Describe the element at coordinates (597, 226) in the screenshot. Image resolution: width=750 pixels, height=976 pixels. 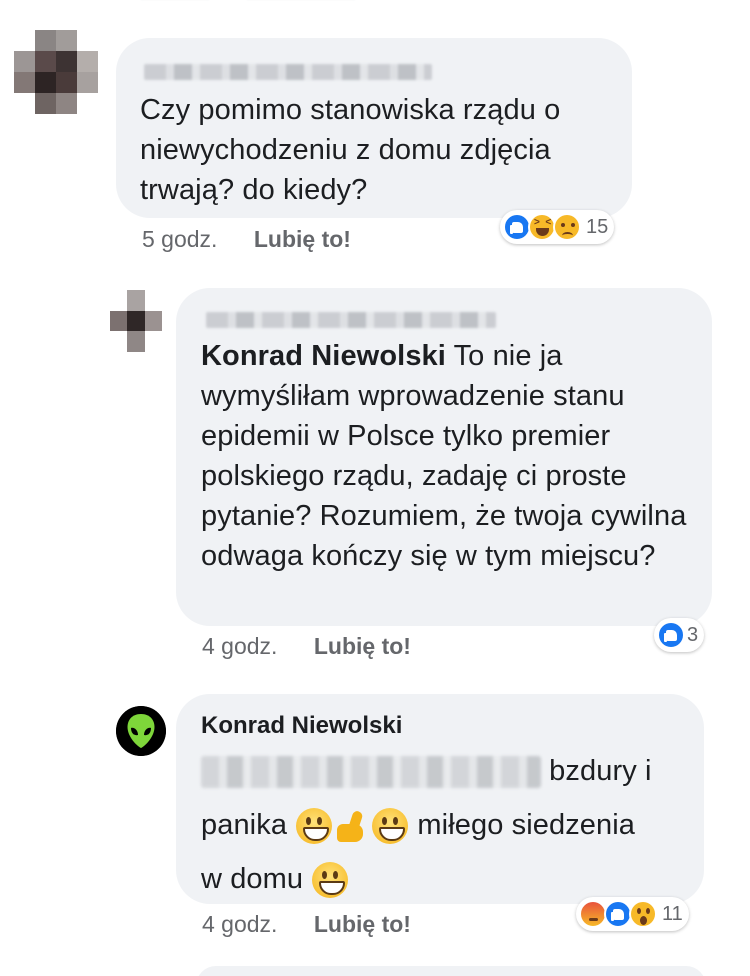
I see `reaction-count: 15` at that location.